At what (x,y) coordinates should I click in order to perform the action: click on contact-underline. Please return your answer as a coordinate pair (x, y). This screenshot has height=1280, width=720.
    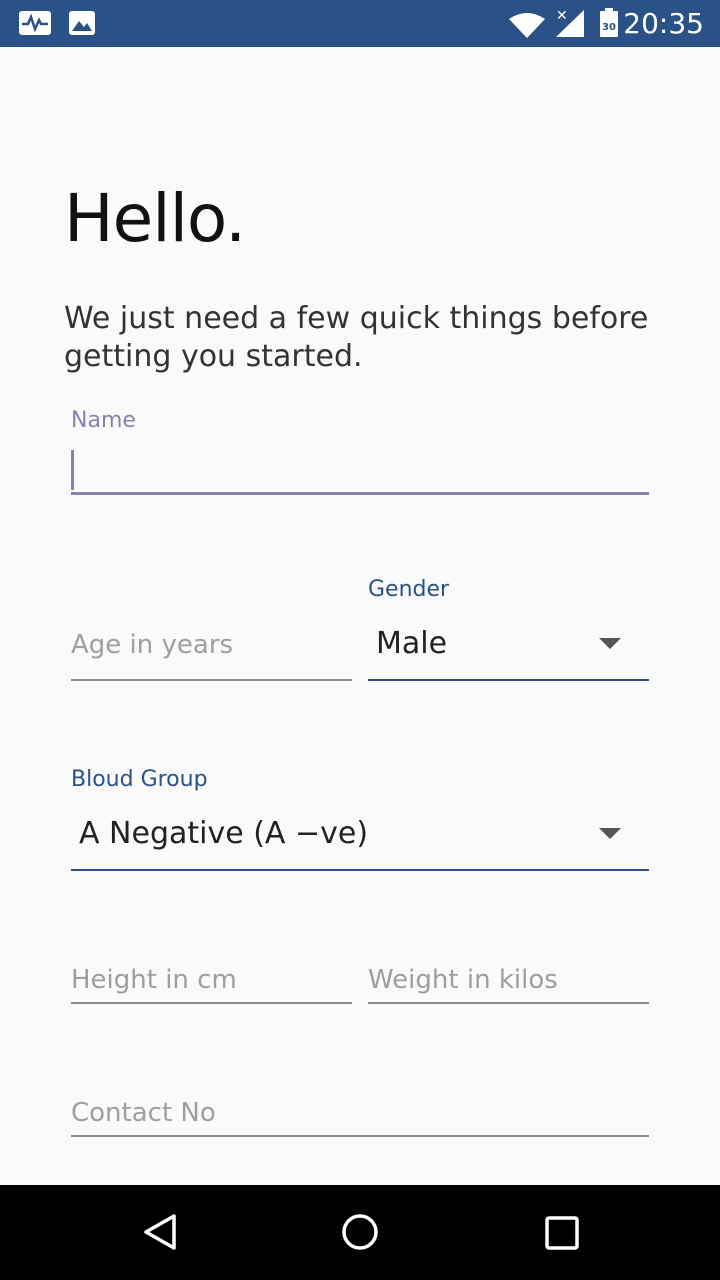
    Looking at the image, I should click on (360, 1136).